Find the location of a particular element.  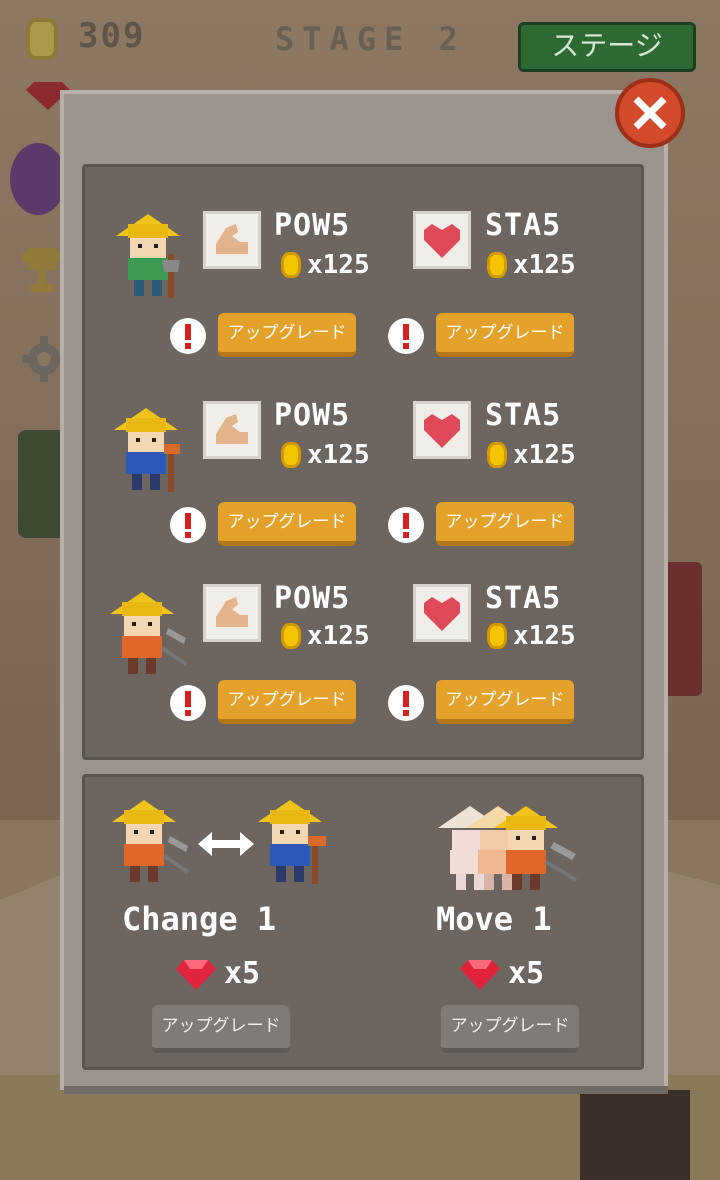

move-cost: x5 is located at coordinates (526, 973).